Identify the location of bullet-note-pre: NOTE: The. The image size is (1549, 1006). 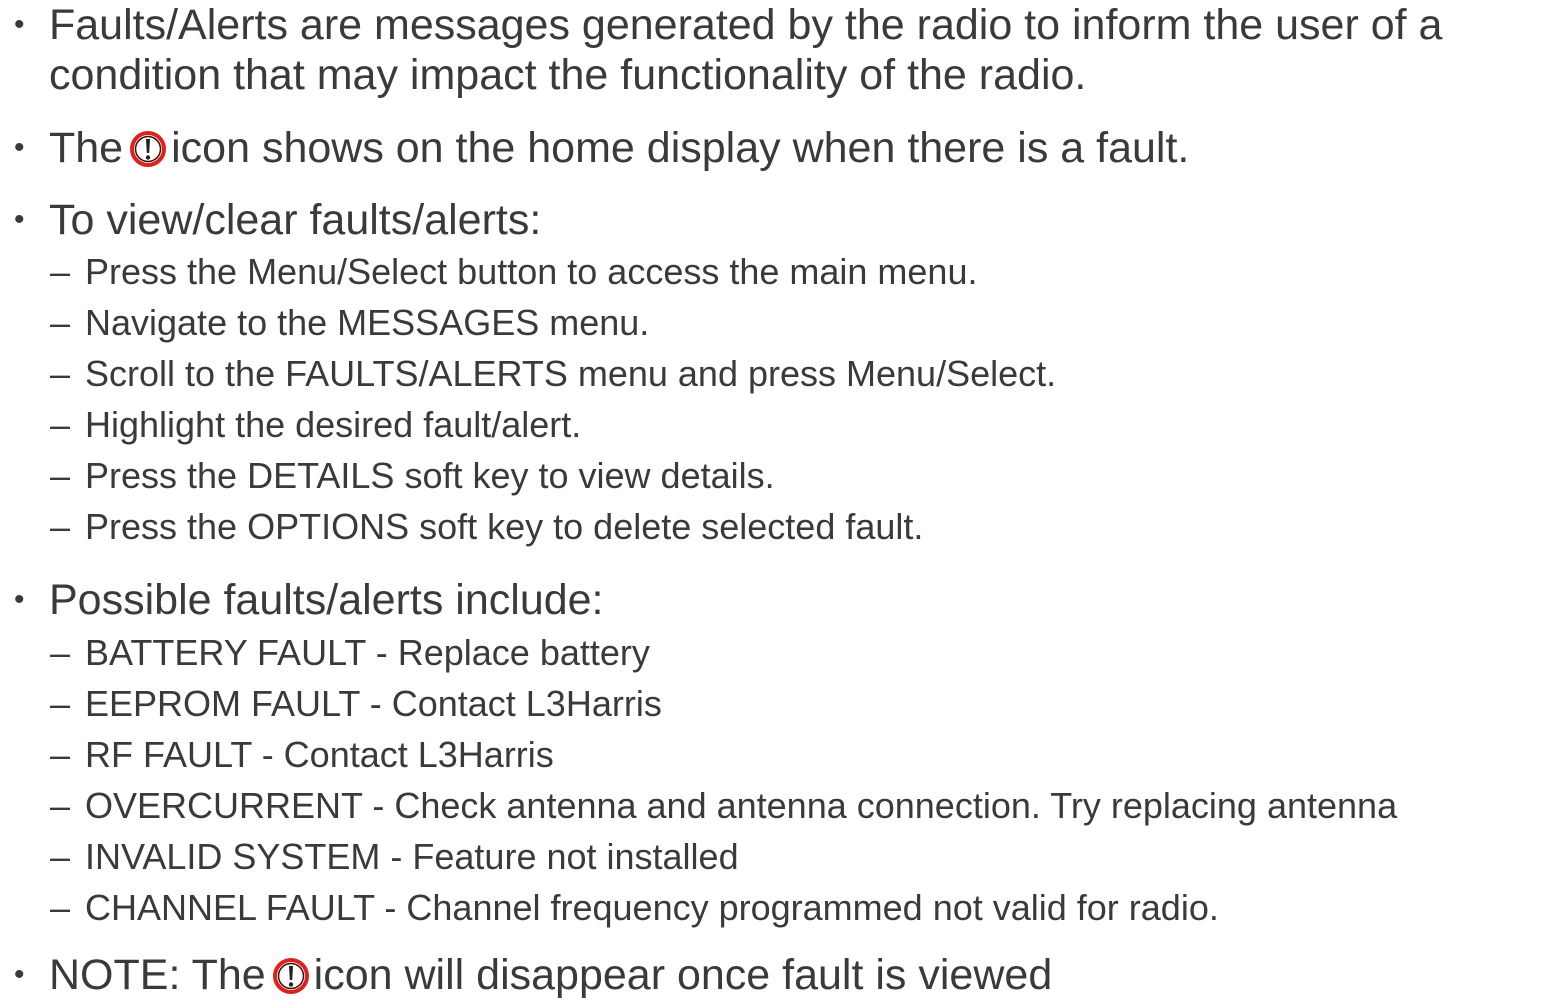
(157, 975).